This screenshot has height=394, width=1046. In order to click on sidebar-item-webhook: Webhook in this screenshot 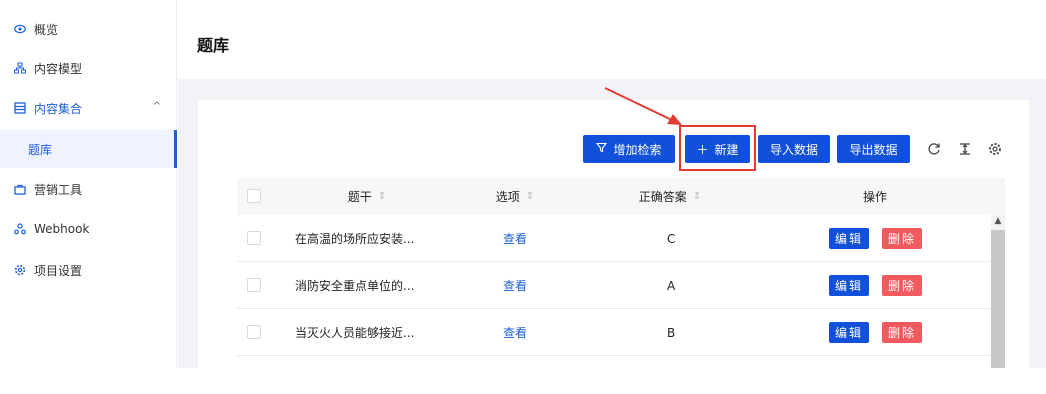, I will do `click(88, 229)`.